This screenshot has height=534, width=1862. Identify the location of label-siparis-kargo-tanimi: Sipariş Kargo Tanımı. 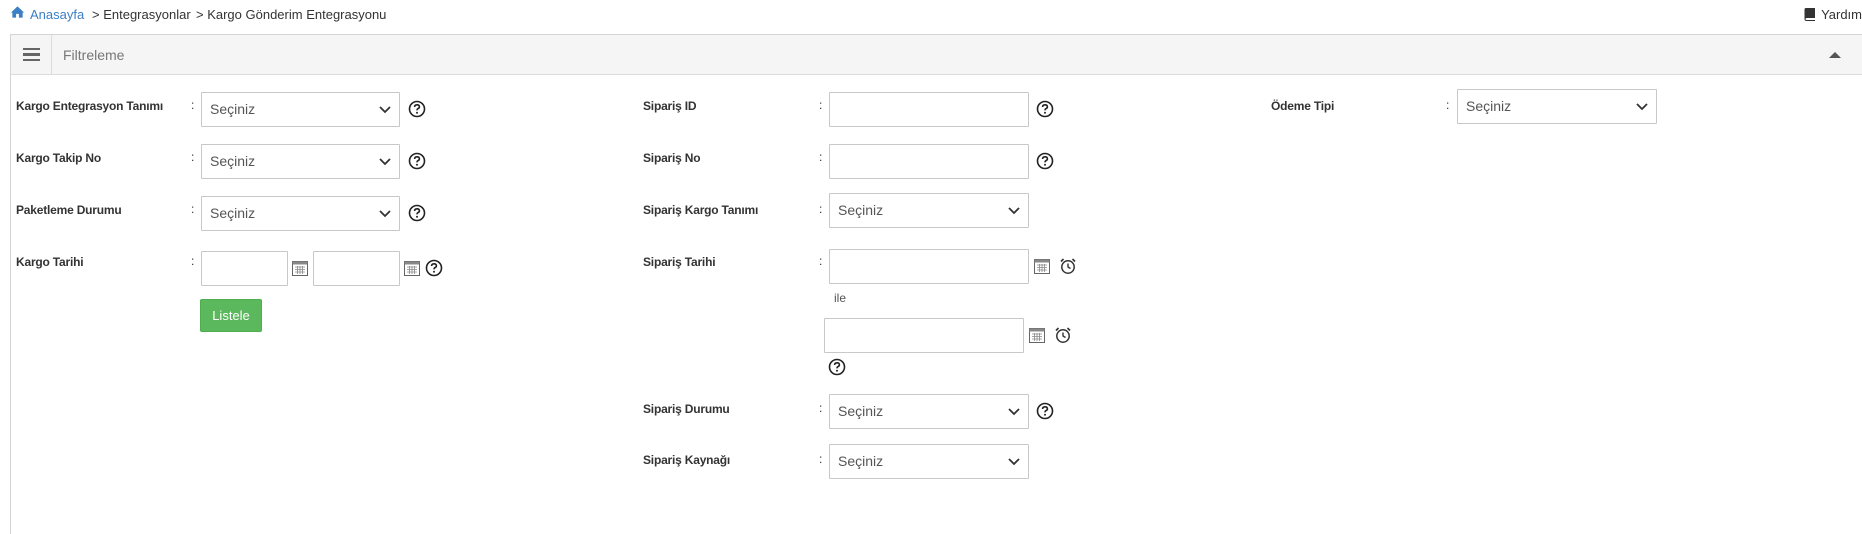
(701, 210).